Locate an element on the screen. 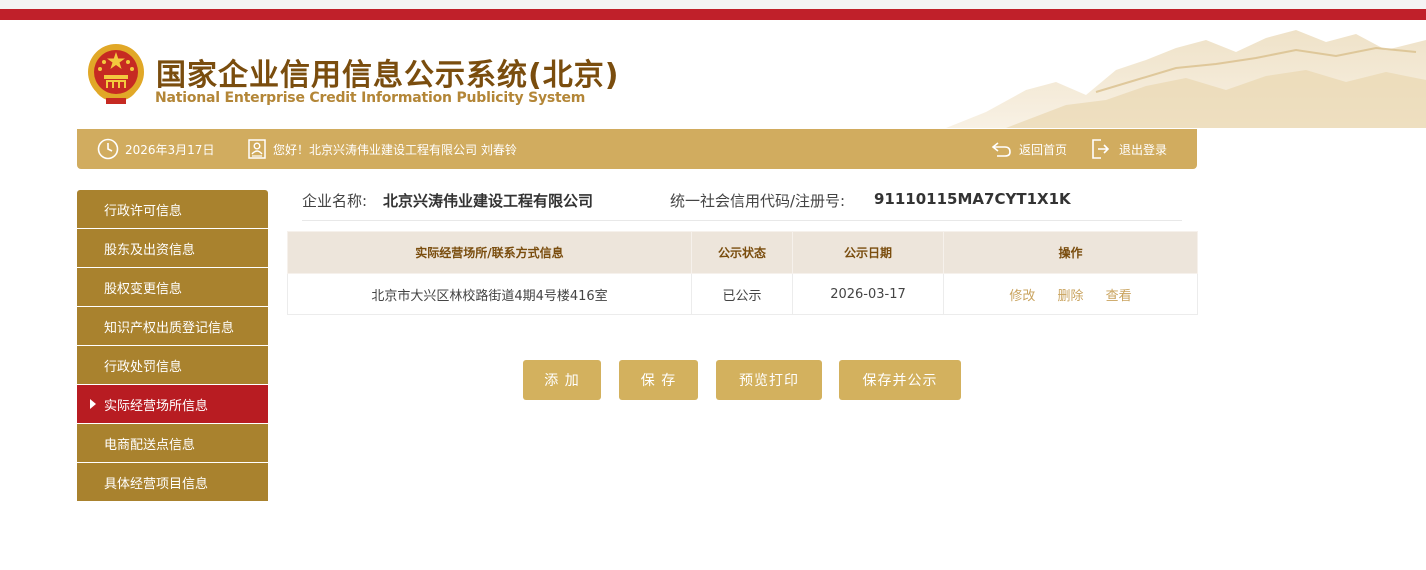 The height and width of the screenshot is (570, 1426). add-button: 添 加 is located at coordinates (562, 380).